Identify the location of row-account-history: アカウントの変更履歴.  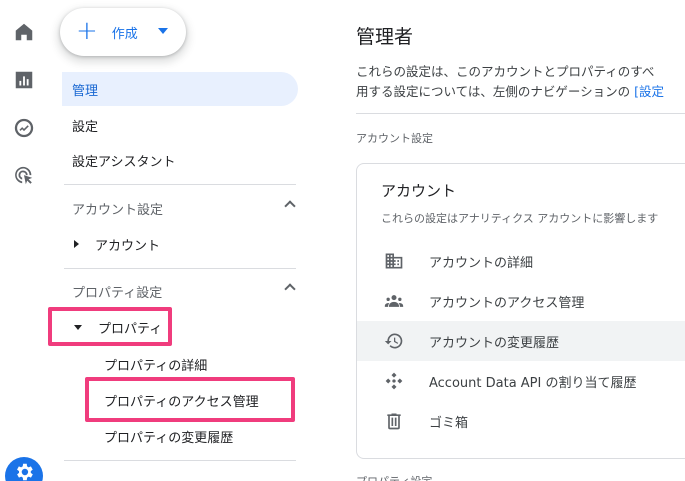
(521, 341).